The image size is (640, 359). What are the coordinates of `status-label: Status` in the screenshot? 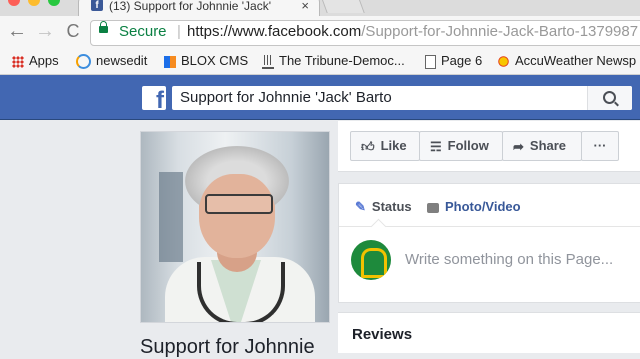 It's located at (391, 206).